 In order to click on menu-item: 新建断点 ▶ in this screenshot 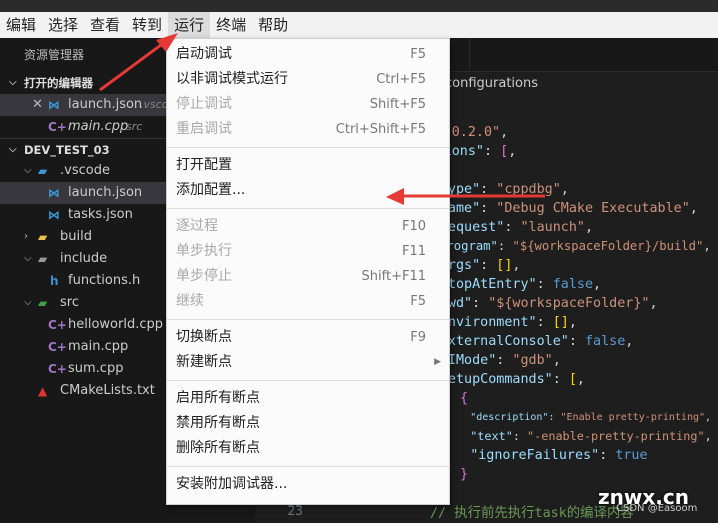, I will do `click(308, 362)`.